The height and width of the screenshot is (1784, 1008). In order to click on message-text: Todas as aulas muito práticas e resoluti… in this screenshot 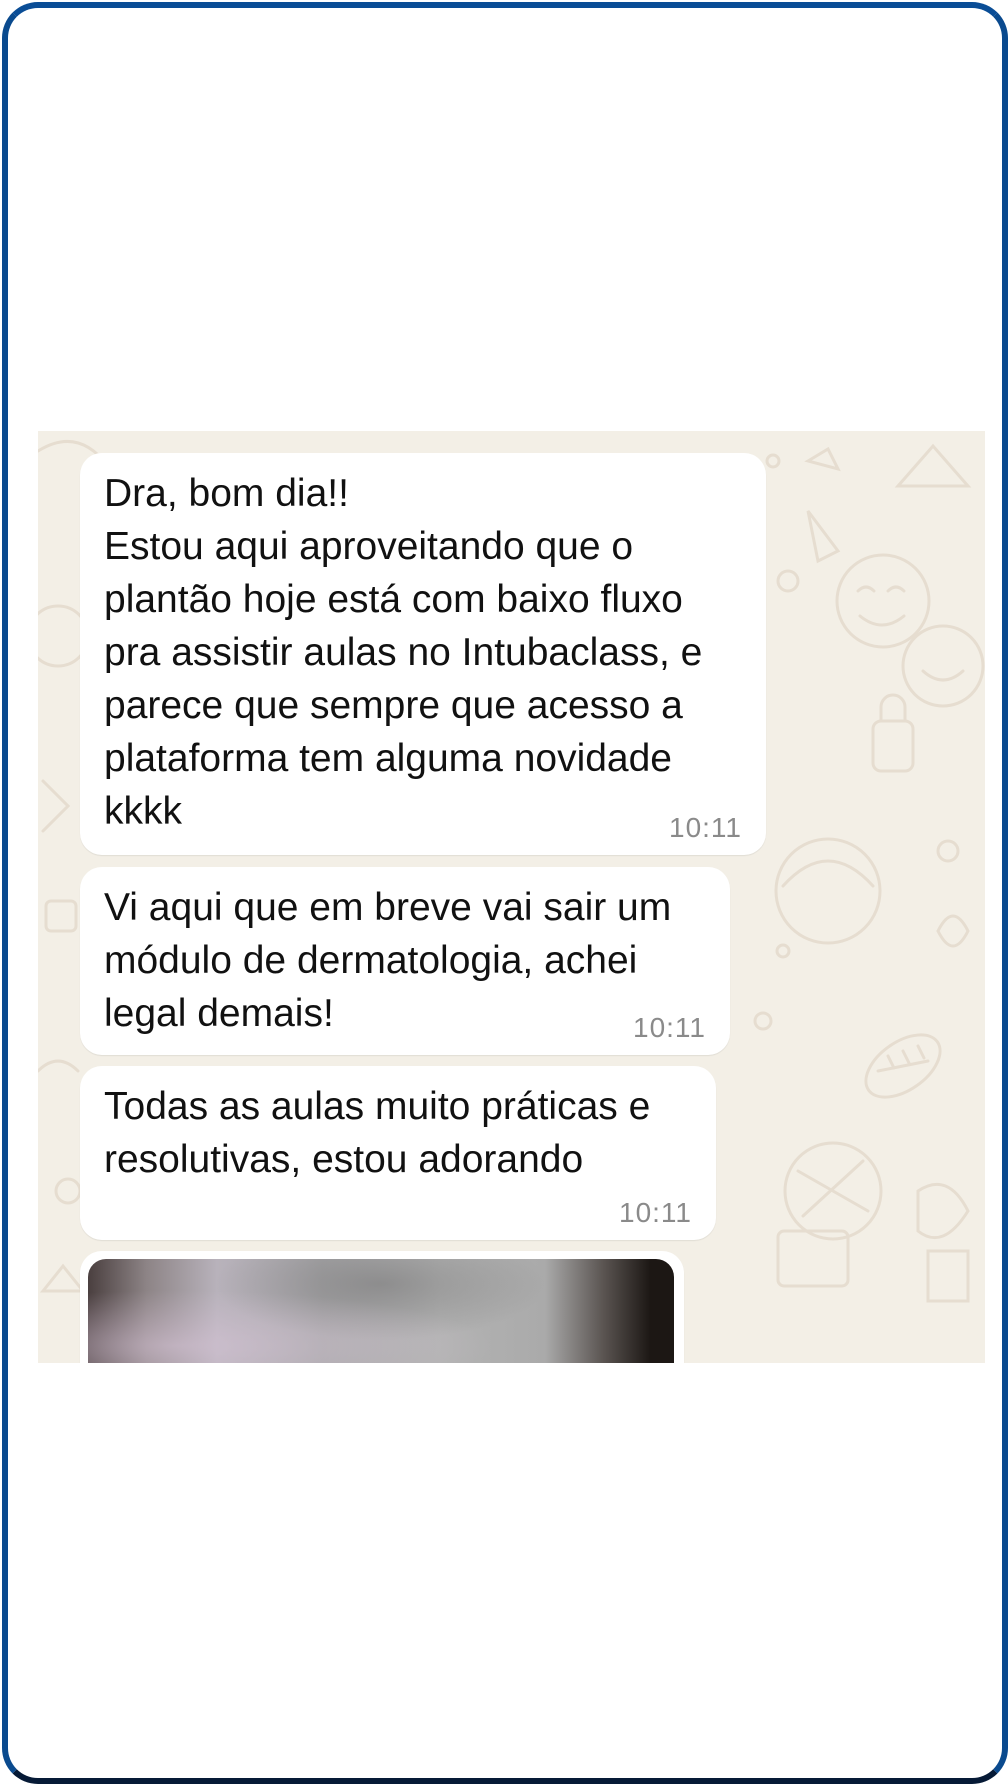, I will do `click(383, 1133)`.